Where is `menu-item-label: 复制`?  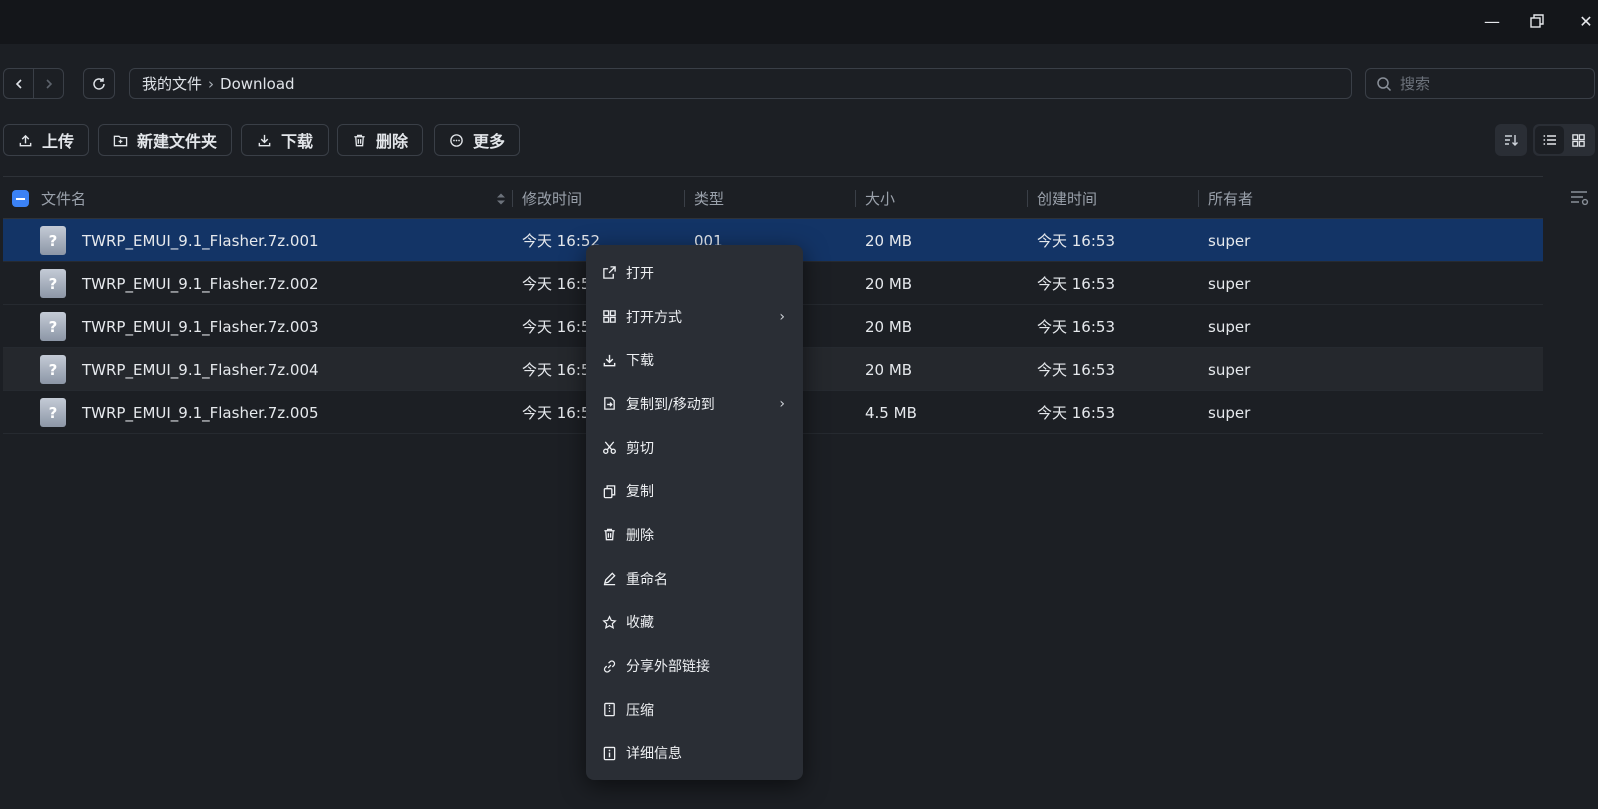 menu-item-label: 复制 is located at coordinates (640, 492).